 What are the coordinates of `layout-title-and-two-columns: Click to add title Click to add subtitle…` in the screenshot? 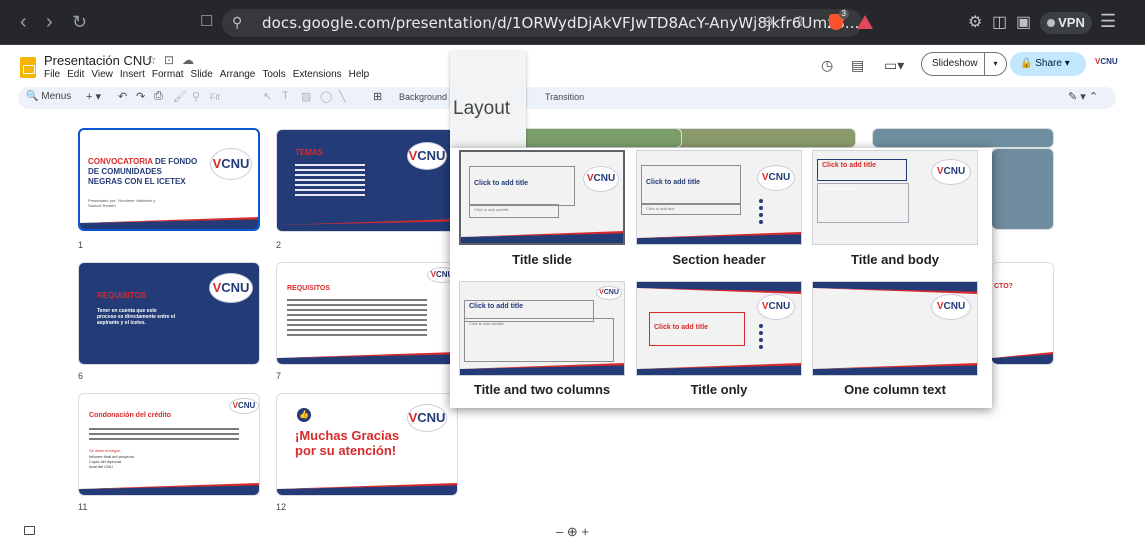 It's located at (542, 328).